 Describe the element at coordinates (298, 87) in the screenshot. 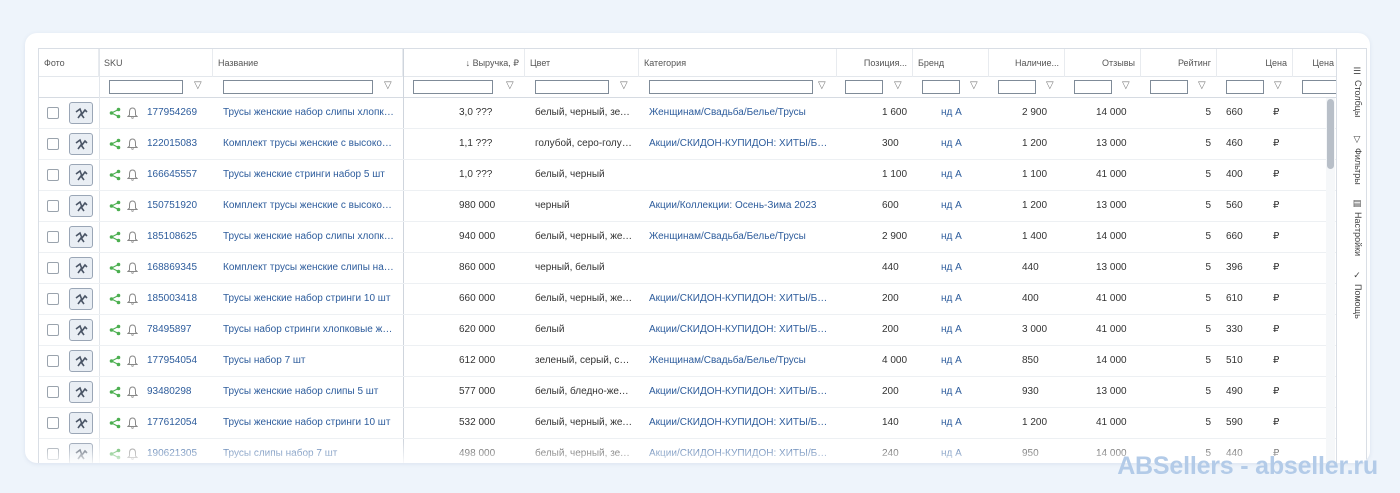

I see `filter-name-input` at that location.